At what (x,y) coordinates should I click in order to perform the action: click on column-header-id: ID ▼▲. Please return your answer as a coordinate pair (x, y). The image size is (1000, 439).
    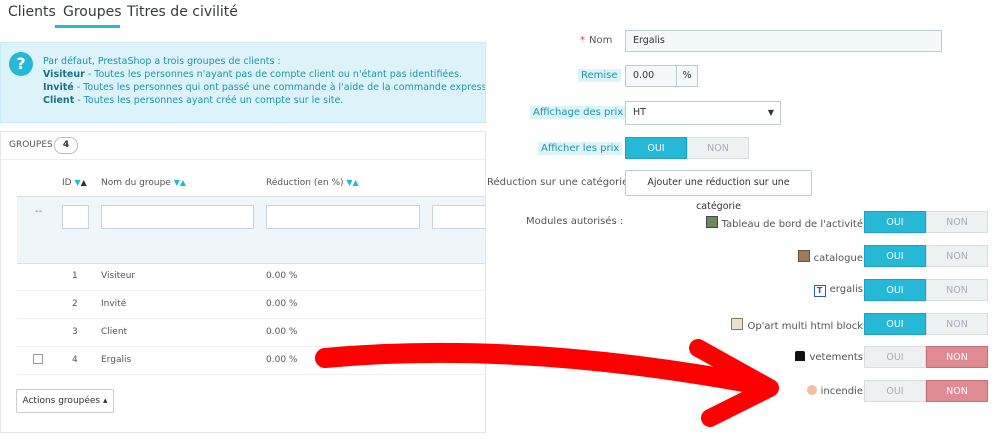
    Looking at the image, I should click on (74, 183).